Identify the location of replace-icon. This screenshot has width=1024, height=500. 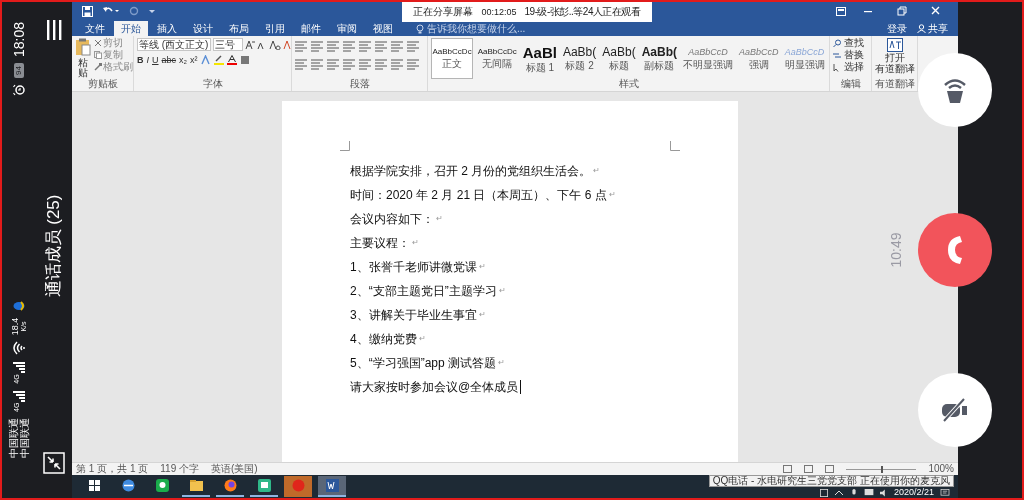
(837, 55).